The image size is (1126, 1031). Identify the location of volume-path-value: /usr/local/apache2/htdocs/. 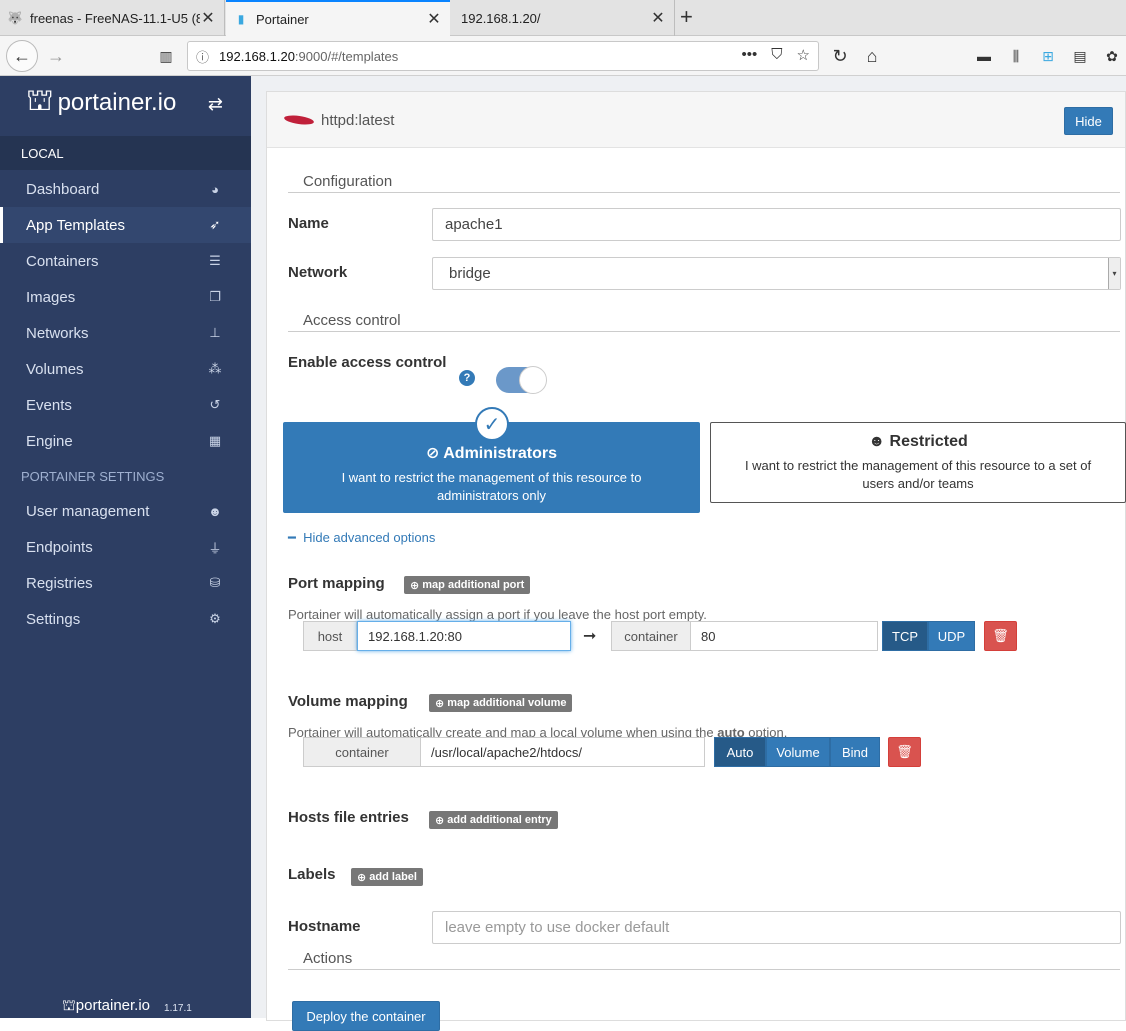
(507, 752).